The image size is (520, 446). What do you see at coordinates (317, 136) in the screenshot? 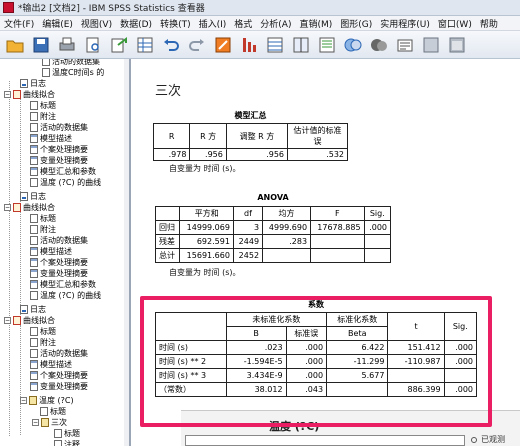
I see `column-header: 估计值的标准误` at bounding box center [317, 136].